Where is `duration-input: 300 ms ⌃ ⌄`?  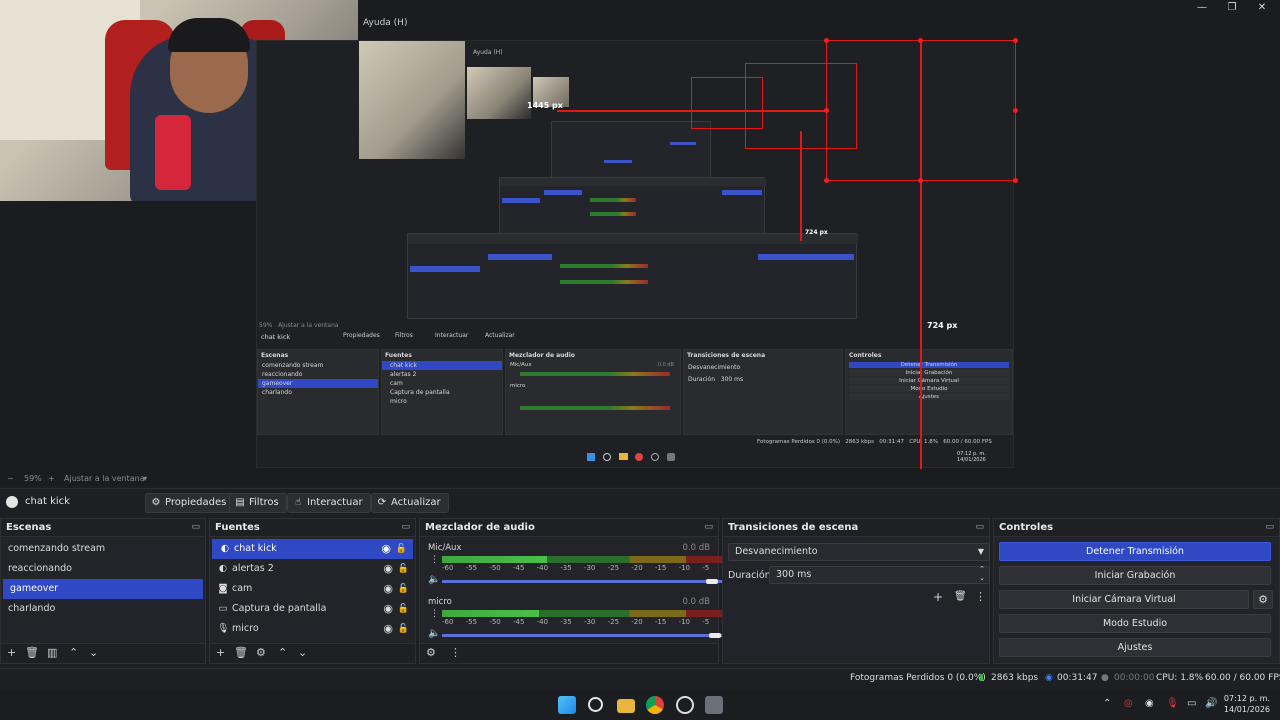 duration-input: 300 ms ⌃ ⌄ is located at coordinates (879, 574).